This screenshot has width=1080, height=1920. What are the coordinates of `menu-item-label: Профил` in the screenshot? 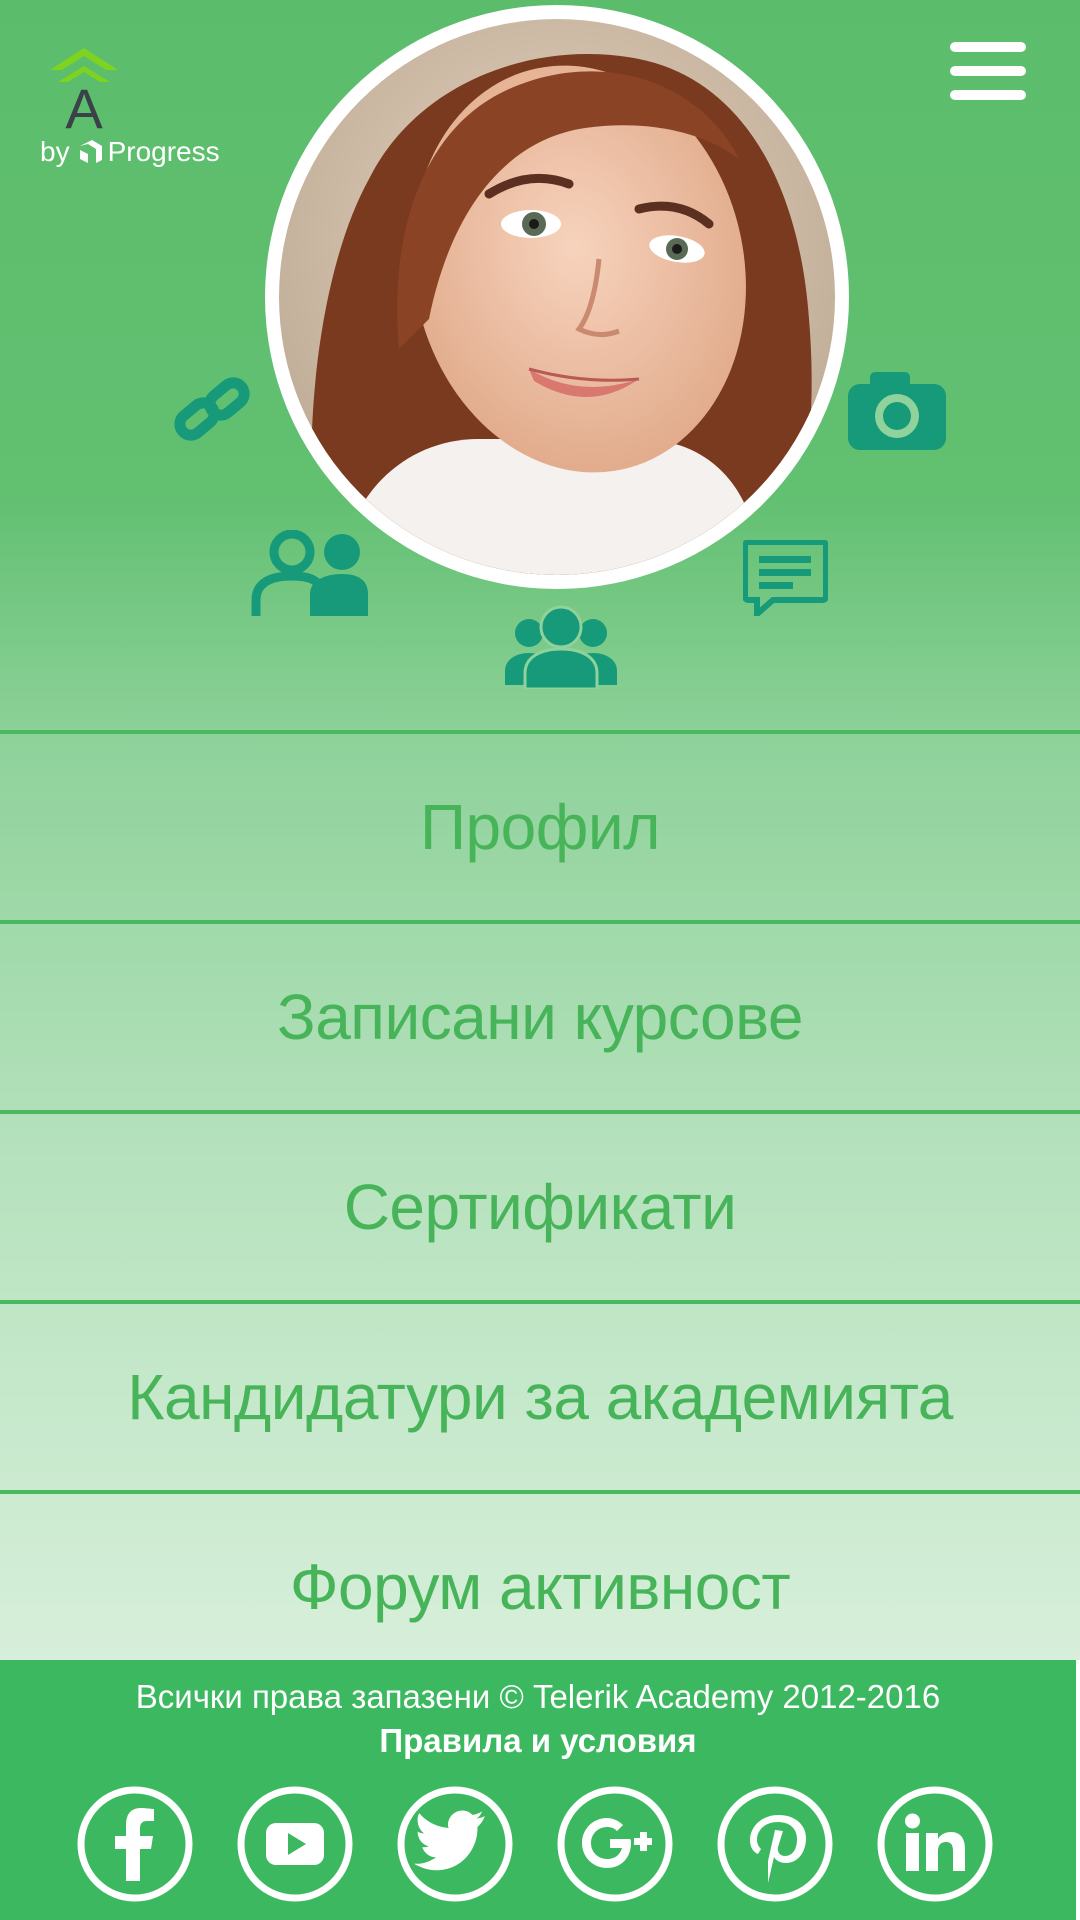 It's located at (540, 827).